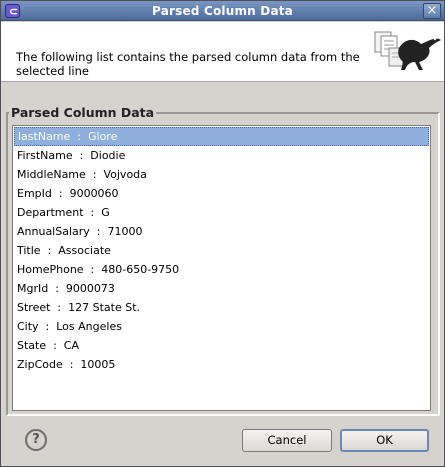 The width and height of the screenshot is (445, 467). I want to click on help-icon: ?, so click(36, 440).